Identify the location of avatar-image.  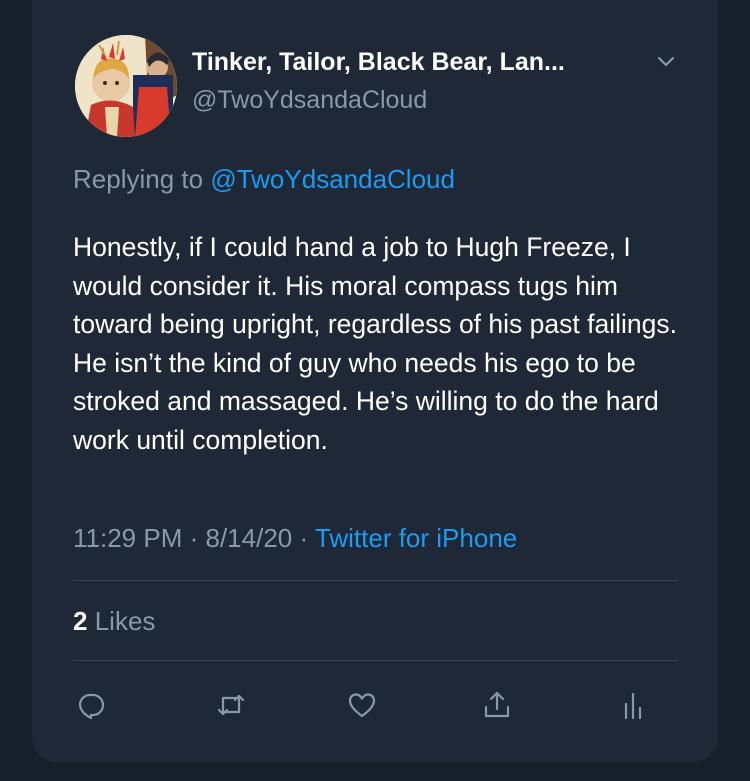
(126, 86).